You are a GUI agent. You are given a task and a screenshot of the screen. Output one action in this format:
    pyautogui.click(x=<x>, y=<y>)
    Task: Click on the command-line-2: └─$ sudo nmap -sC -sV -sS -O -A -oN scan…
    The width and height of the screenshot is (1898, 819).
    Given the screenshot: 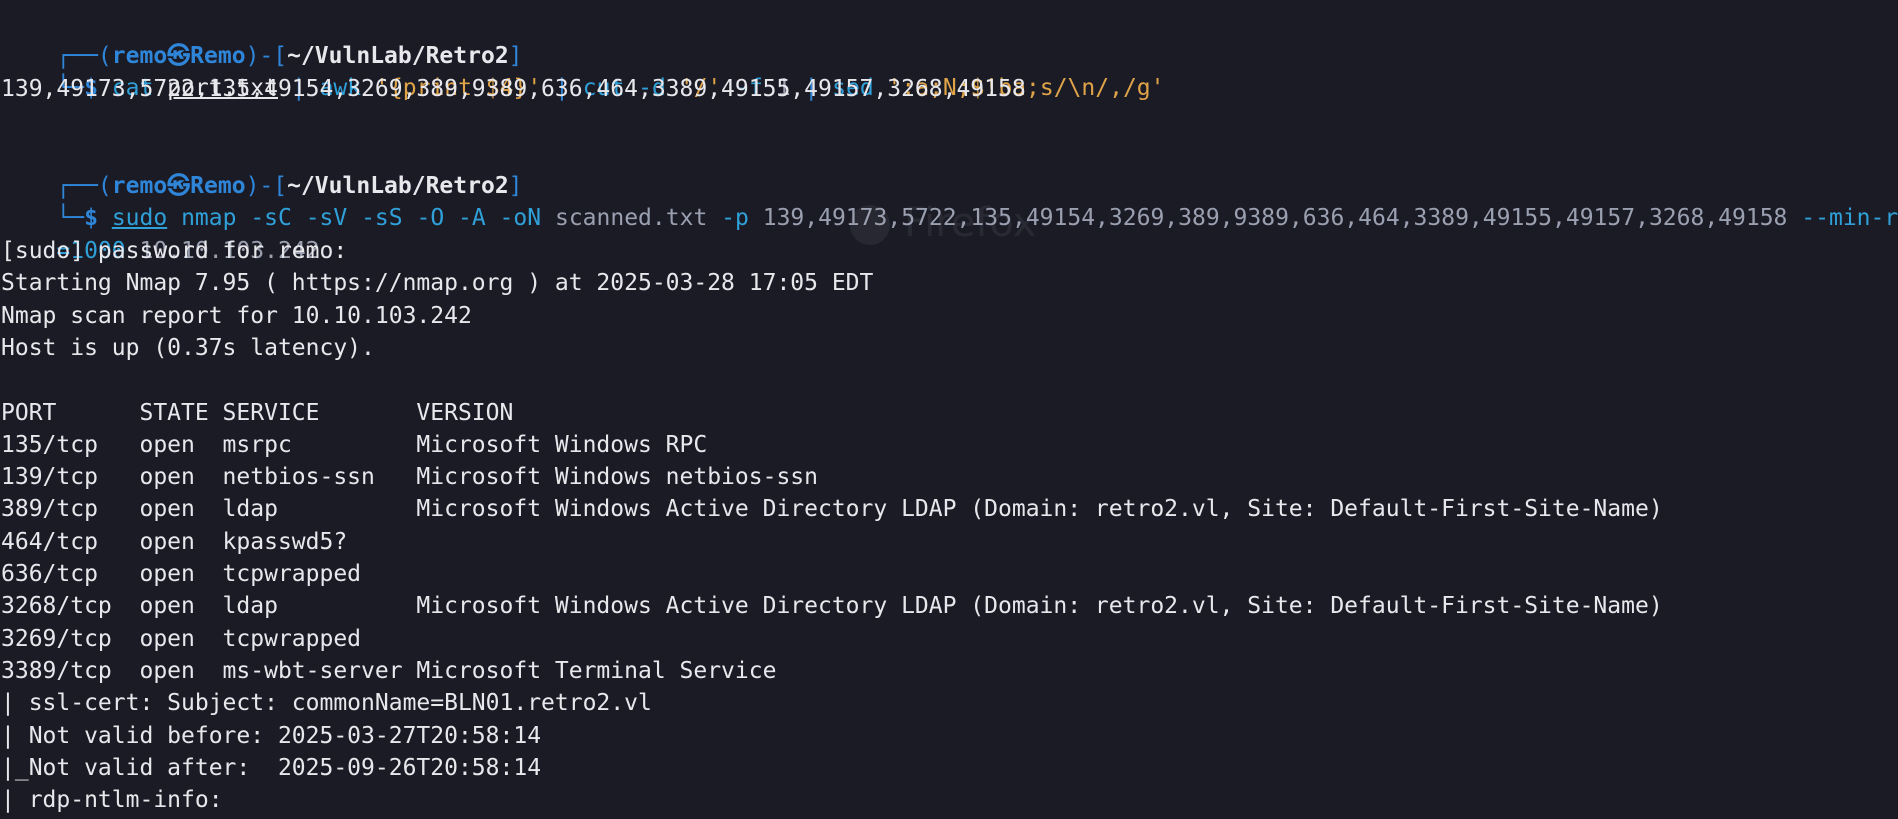 What is the action you would take?
    pyautogui.click(x=949, y=200)
    